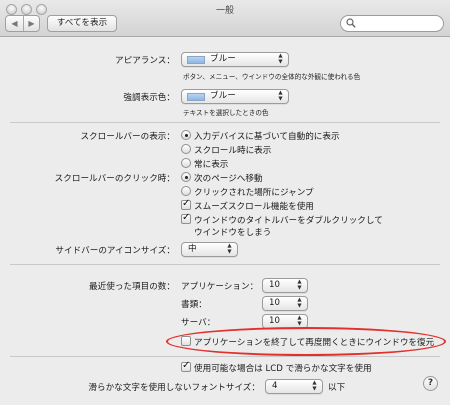 This screenshot has width=450, height=405. I want to click on forward-button: ▶, so click(31, 23).